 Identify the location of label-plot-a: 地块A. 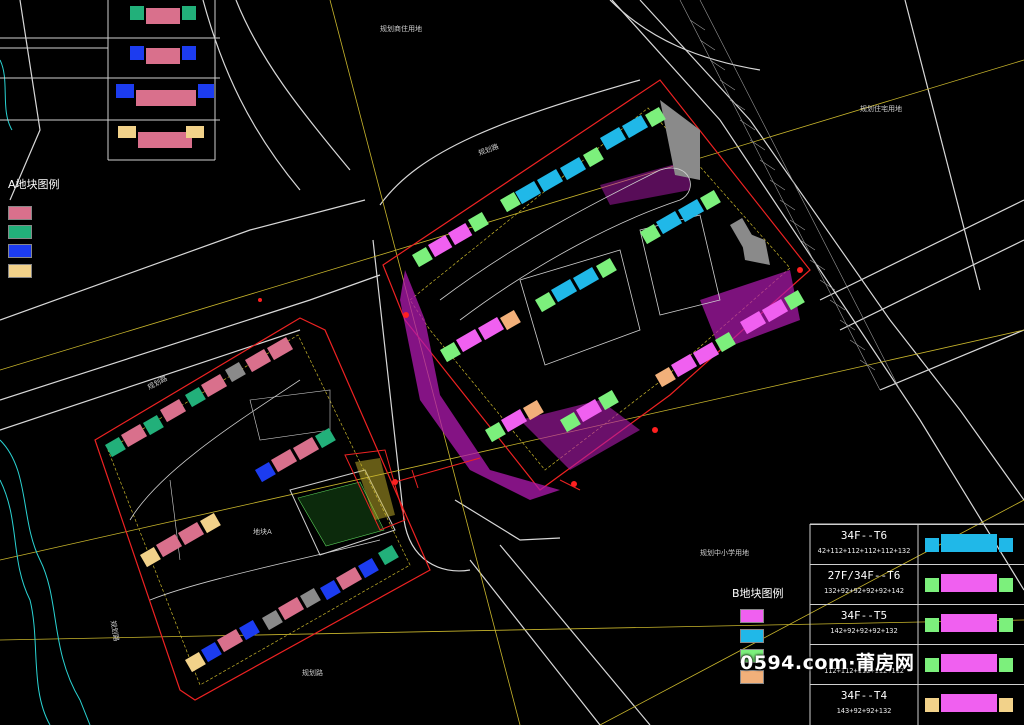
(262, 532).